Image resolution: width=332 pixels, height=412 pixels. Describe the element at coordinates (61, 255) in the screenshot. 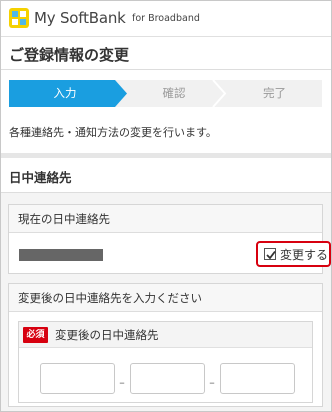

I see `masked-current-number` at that location.